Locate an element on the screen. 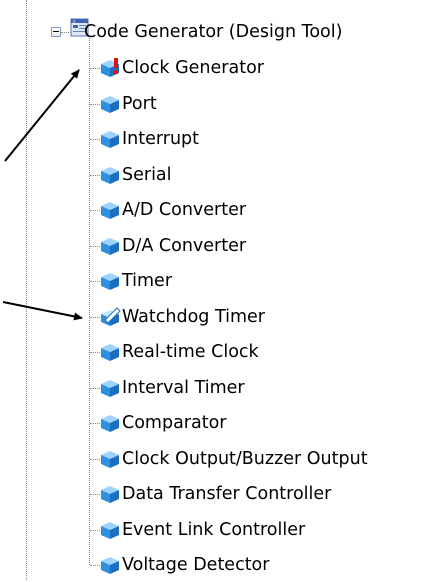 Image resolution: width=426 pixels, height=582 pixels. tree-root-label: Code Generator (Design Tool) is located at coordinates (213, 32).